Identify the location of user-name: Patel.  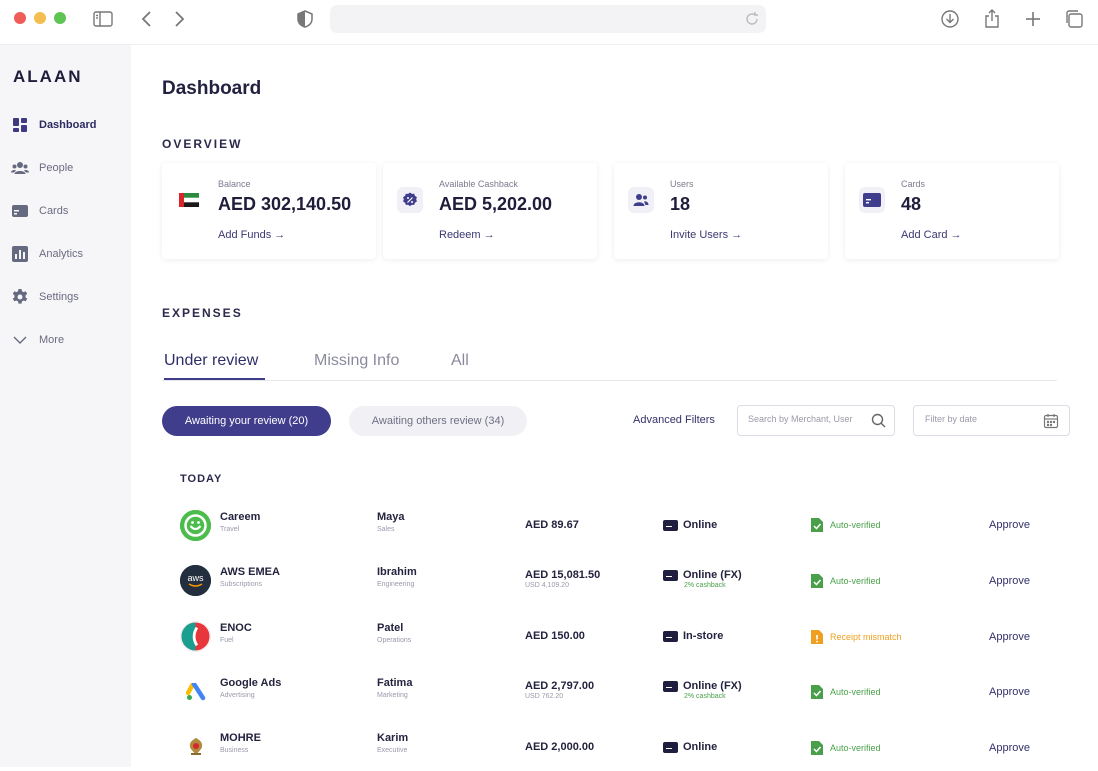
(390, 628).